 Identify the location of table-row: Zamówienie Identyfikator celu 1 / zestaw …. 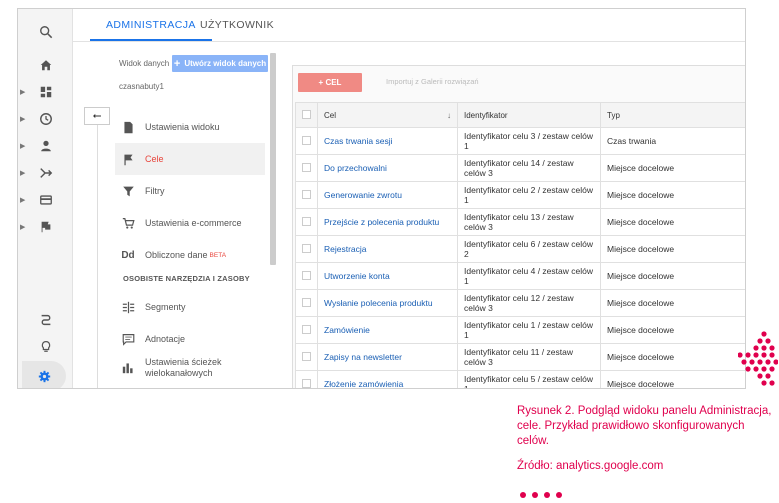
(520, 330).